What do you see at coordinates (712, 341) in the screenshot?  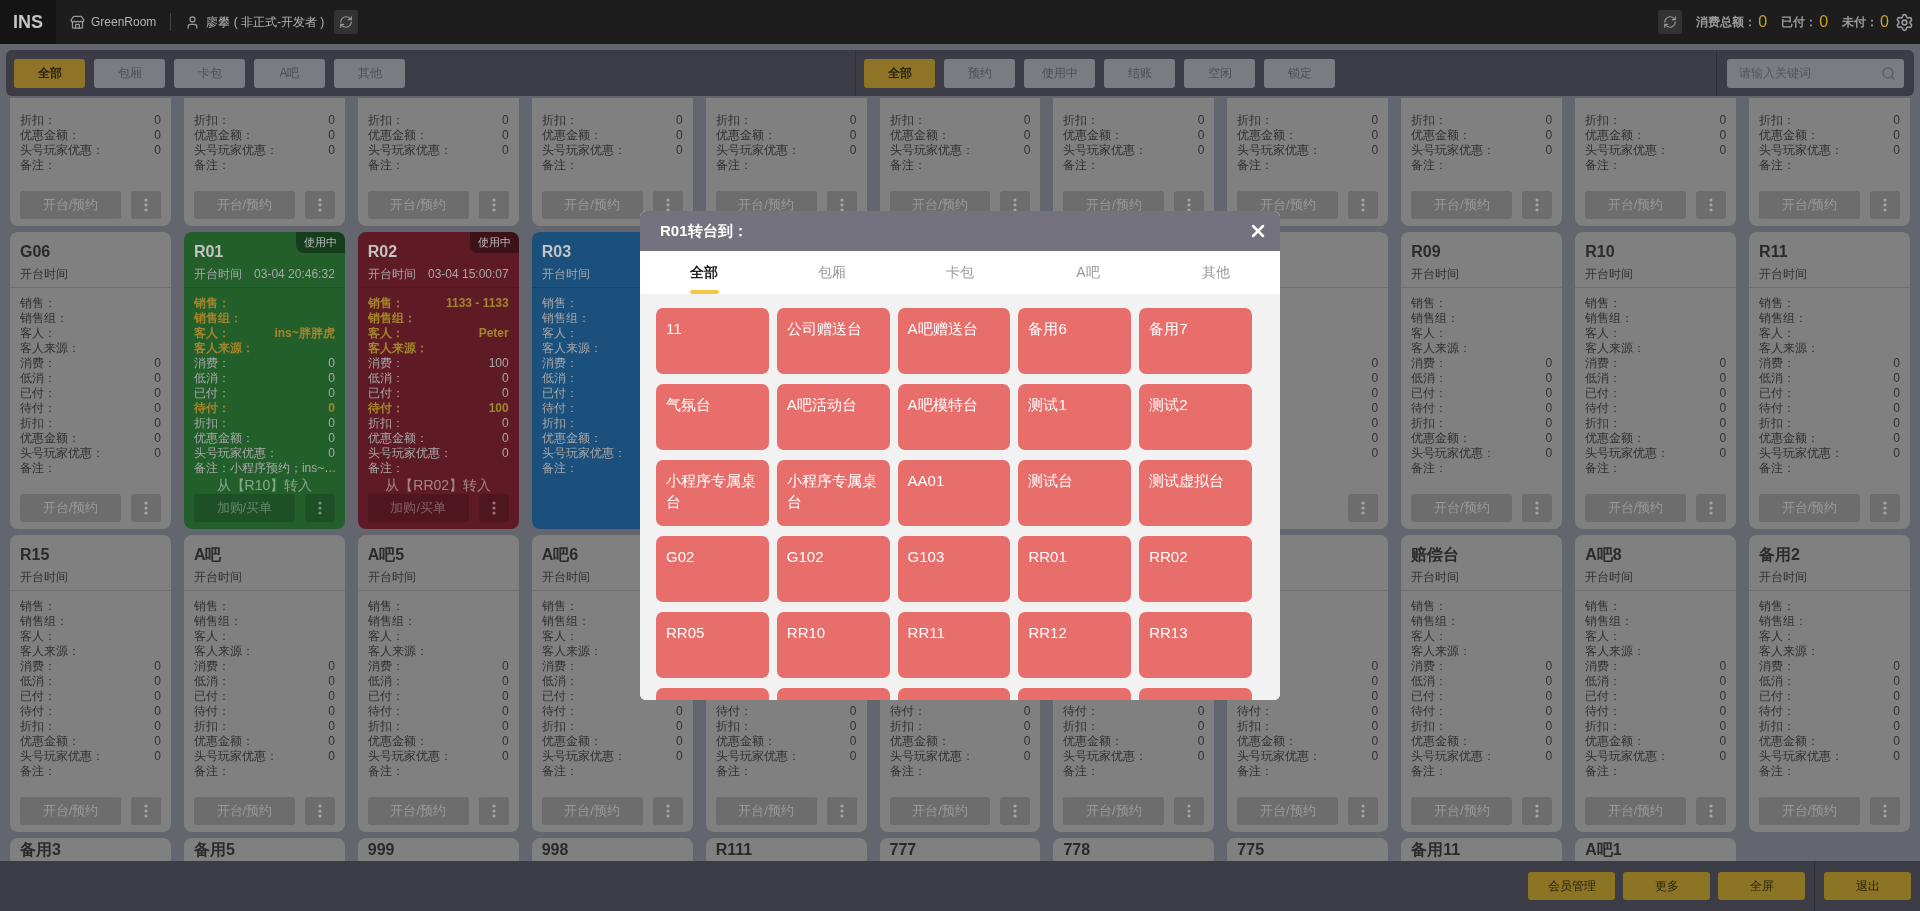 I see `table-tile: 11` at bounding box center [712, 341].